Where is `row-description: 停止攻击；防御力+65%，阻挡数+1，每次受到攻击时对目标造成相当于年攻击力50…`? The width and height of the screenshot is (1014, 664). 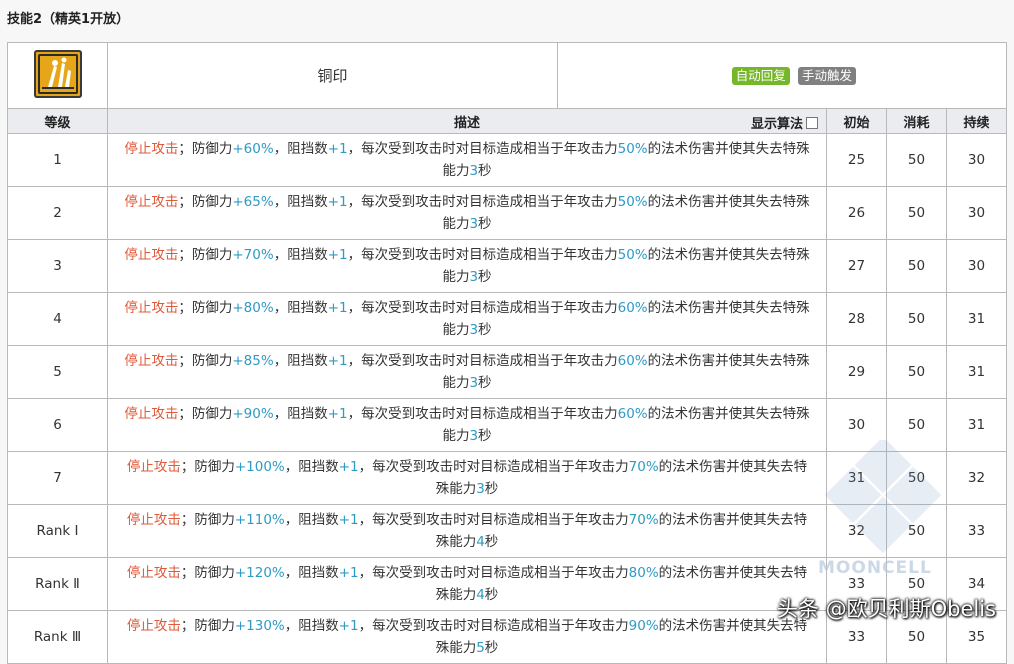 row-description: 停止攻击；防御力+65%，阻挡数+1，每次受到攻击时对目标造成相当于年攻击力50… is located at coordinates (467, 213).